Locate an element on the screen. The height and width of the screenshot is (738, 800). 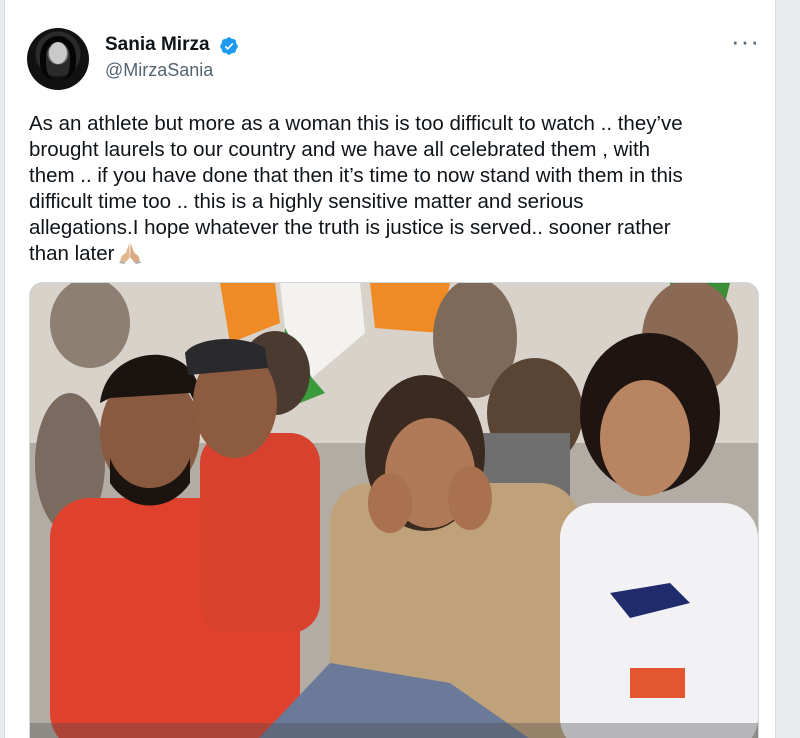
author-handle: @MirzaSania is located at coordinates (159, 70).